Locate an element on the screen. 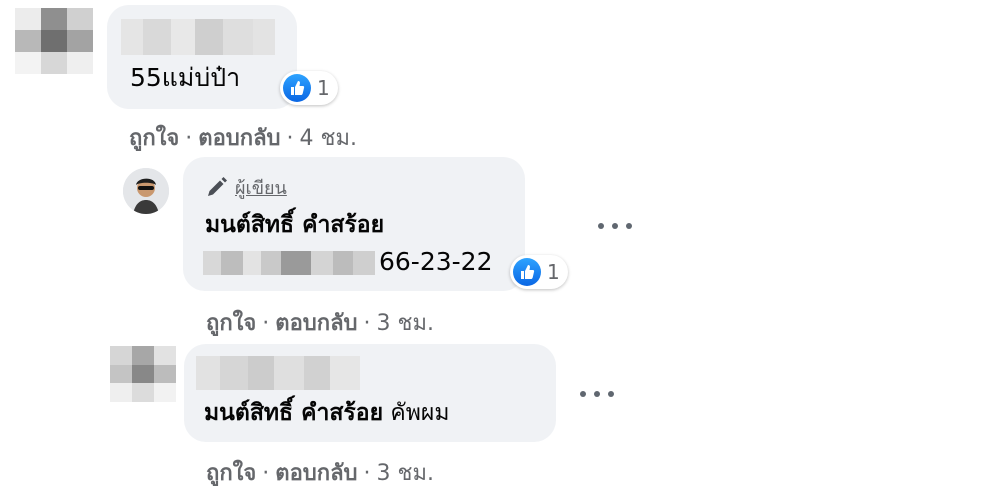 The image size is (1000, 490). pencil-icon is located at coordinates (217, 186).